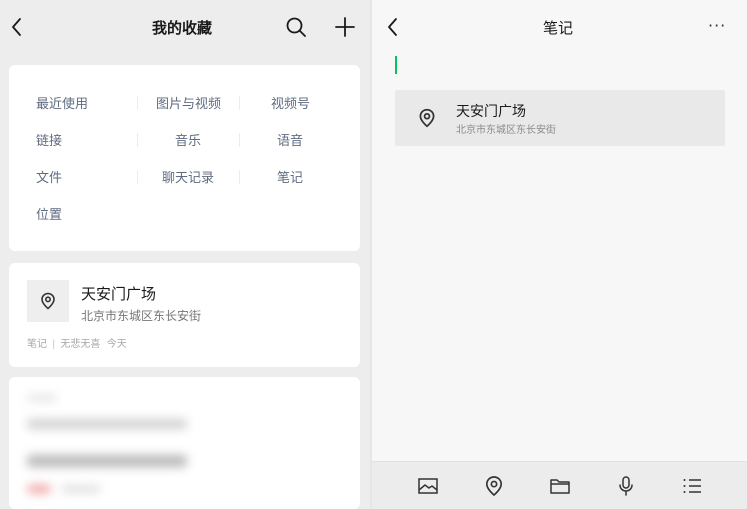 The width and height of the screenshot is (747, 509). I want to click on favorite-source: 无悲无喜, so click(80, 344).